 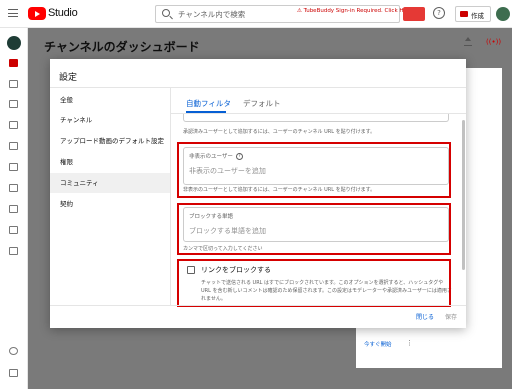 I want to click on create-label: 作成, so click(x=477, y=16).